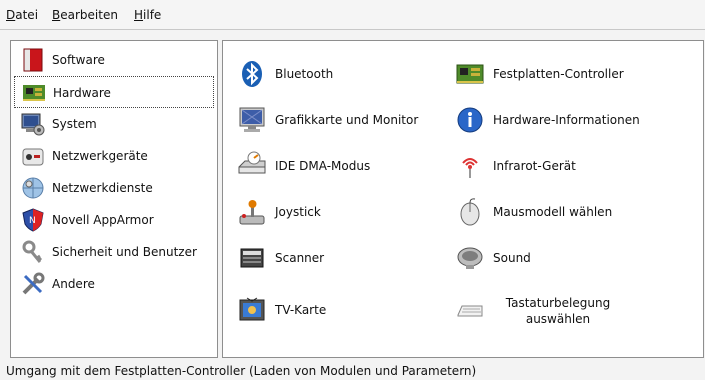 The width and height of the screenshot is (705, 380). What do you see at coordinates (114, 92) in the screenshot?
I see `sidebar-item-hardware: Hardware` at bounding box center [114, 92].